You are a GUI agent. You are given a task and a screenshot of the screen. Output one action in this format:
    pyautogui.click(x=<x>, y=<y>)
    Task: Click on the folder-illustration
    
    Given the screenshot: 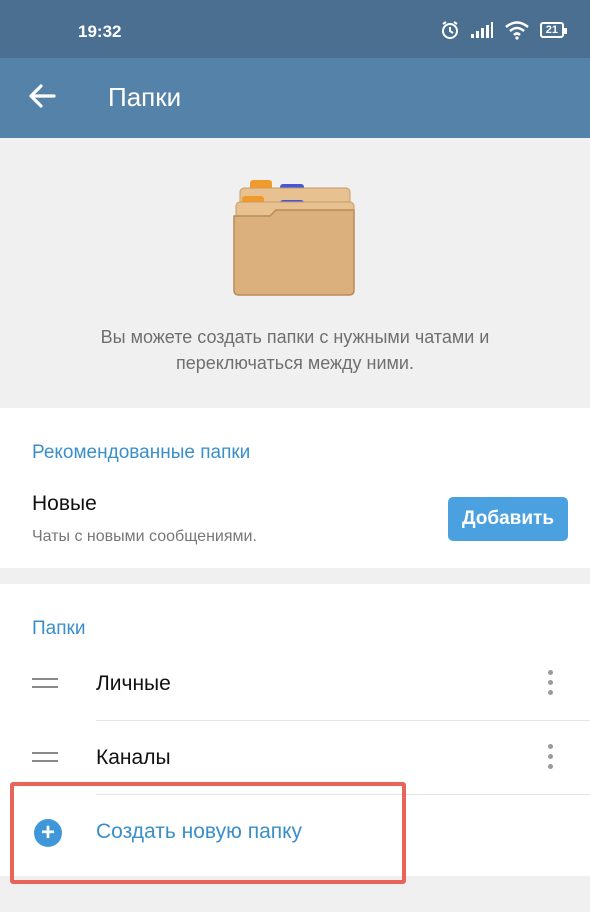 What is the action you would take?
    pyautogui.click(x=294, y=238)
    